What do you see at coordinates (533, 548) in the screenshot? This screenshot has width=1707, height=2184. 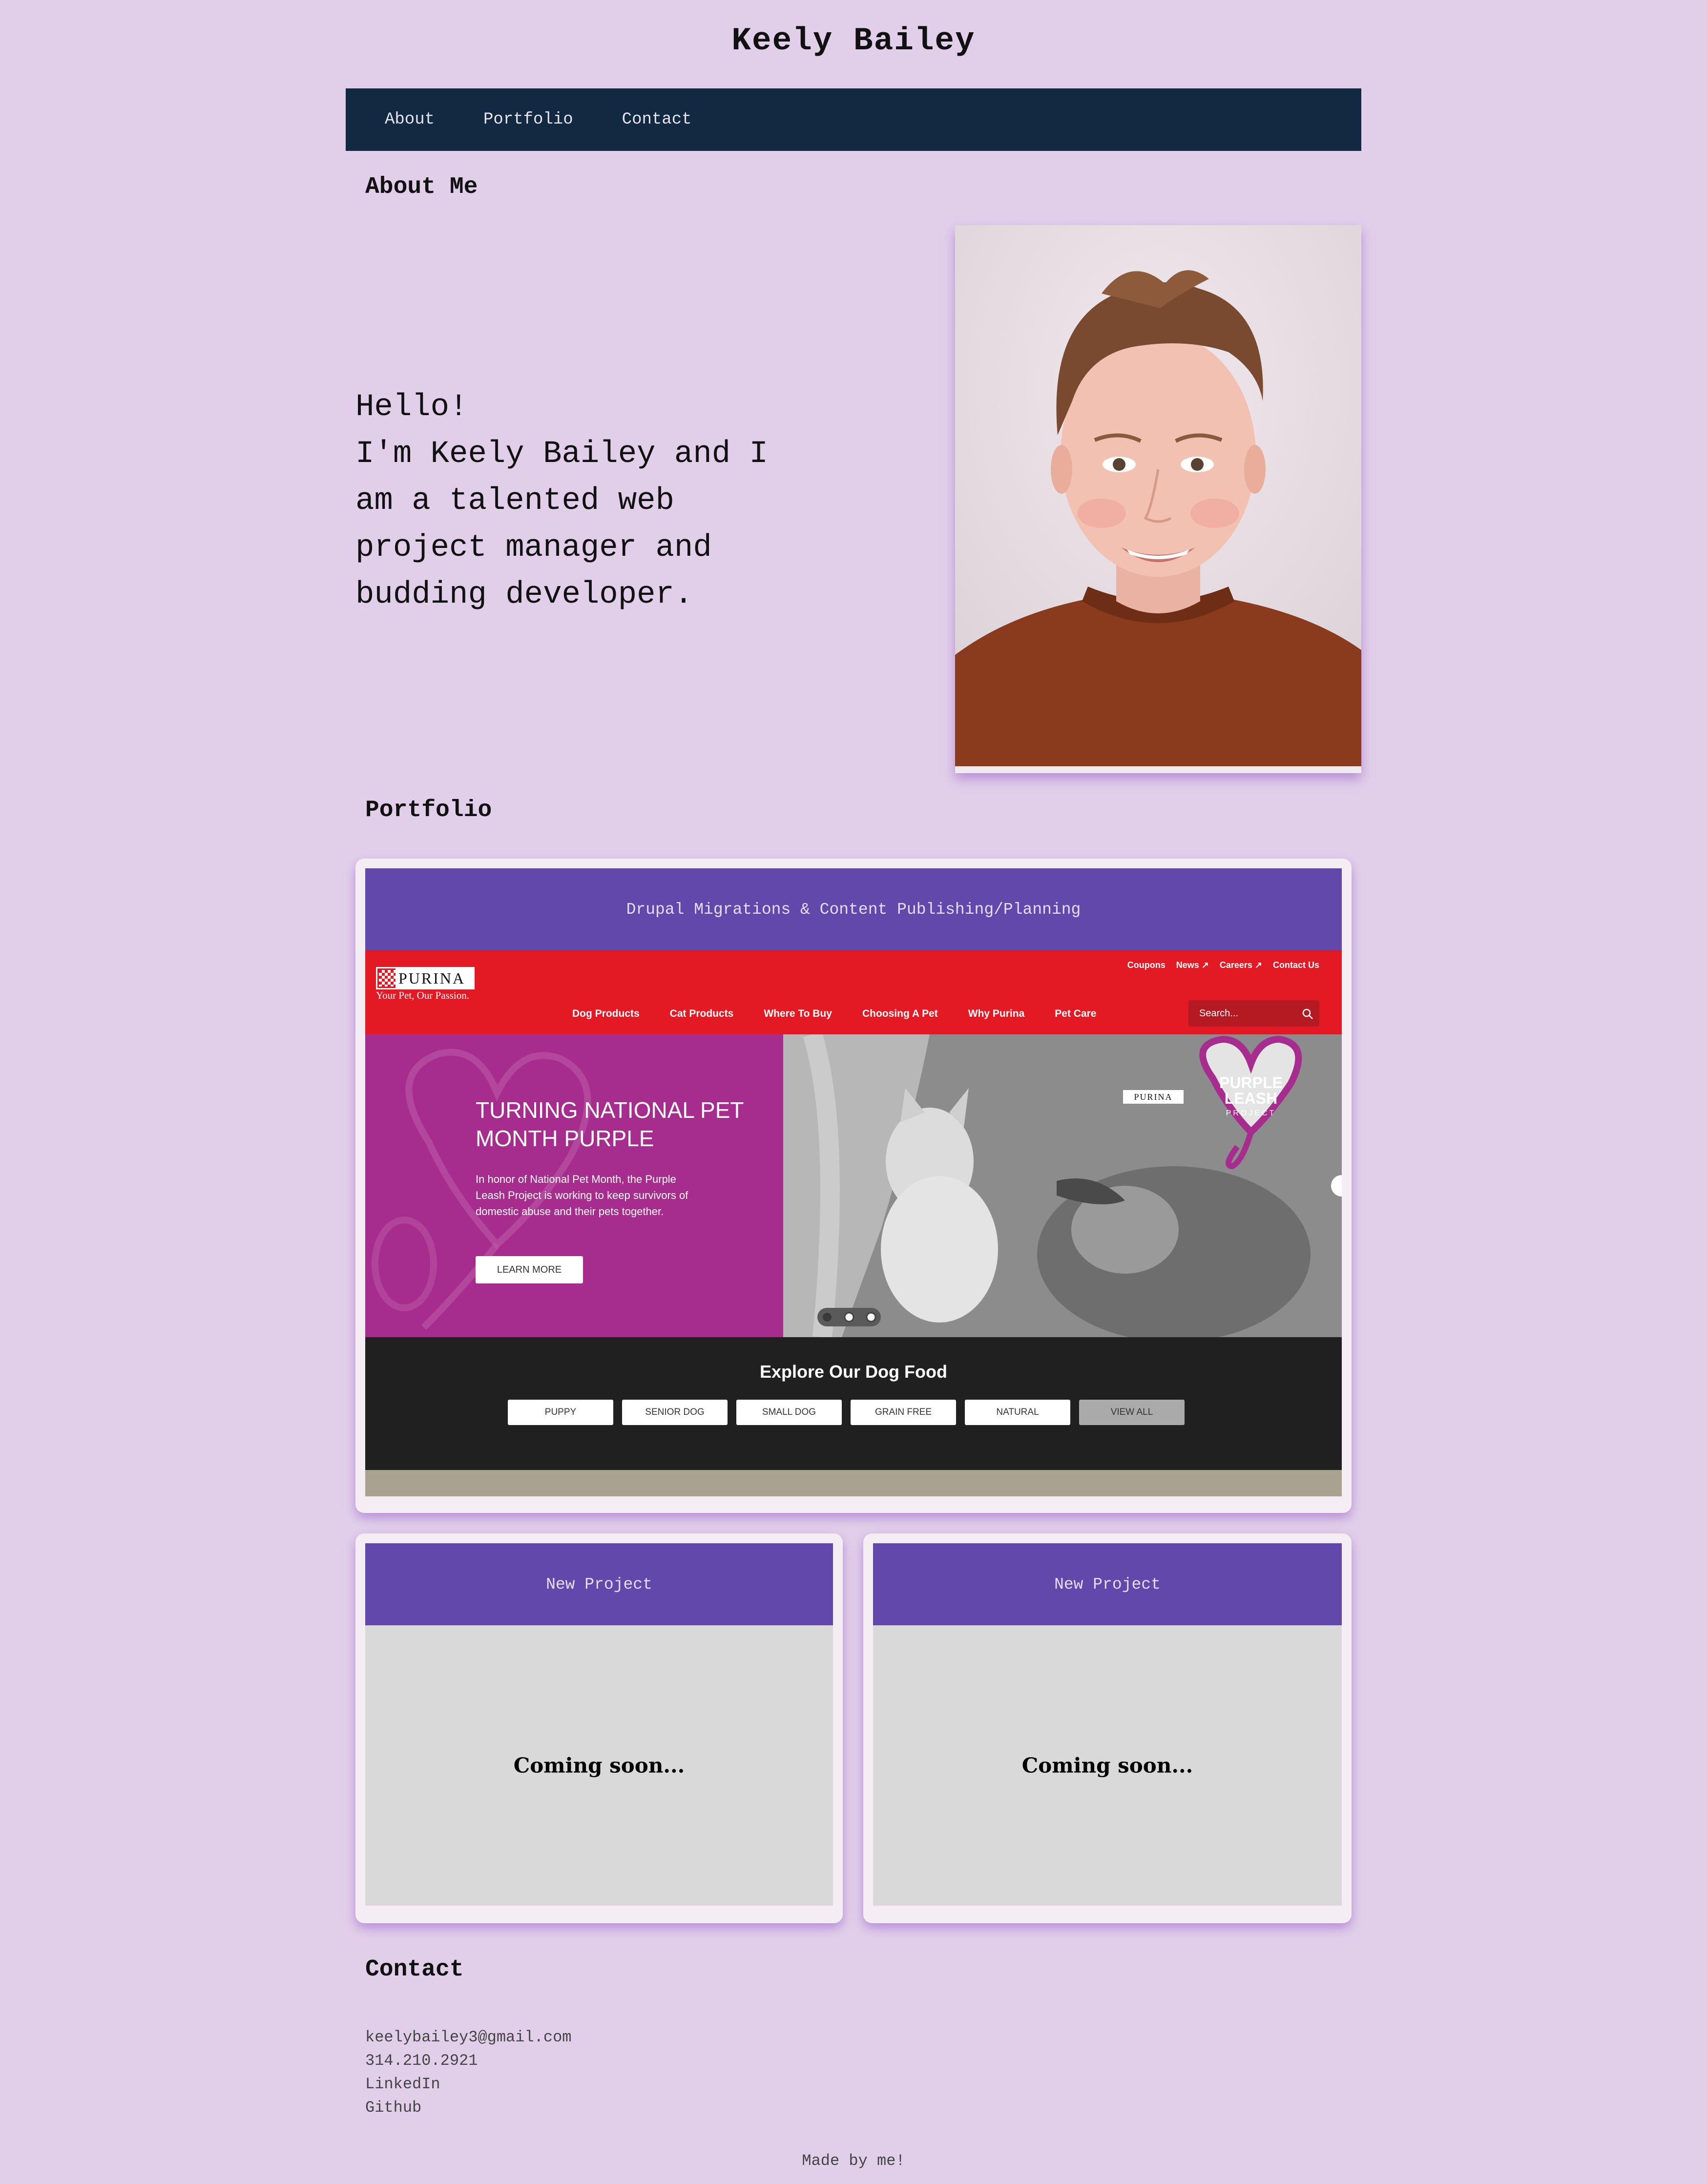 I see `intro-line: project manager and` at bounding box center [533, 548].